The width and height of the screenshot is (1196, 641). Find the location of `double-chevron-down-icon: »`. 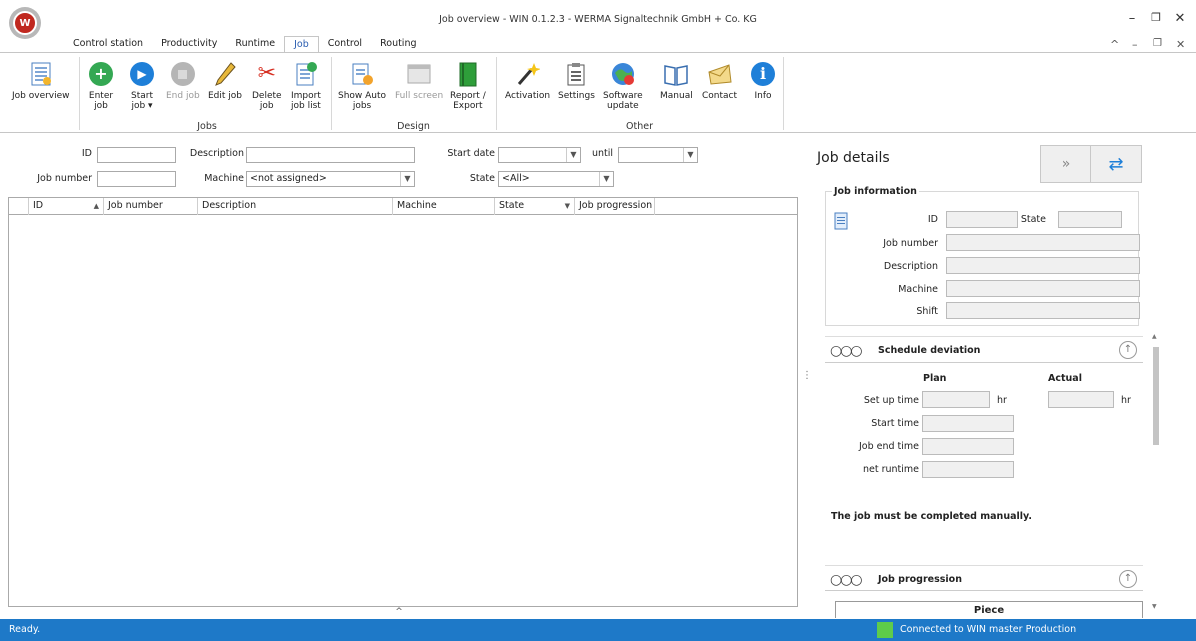

double-chevron-down-icon: » is located at coordinates (1066, 164).